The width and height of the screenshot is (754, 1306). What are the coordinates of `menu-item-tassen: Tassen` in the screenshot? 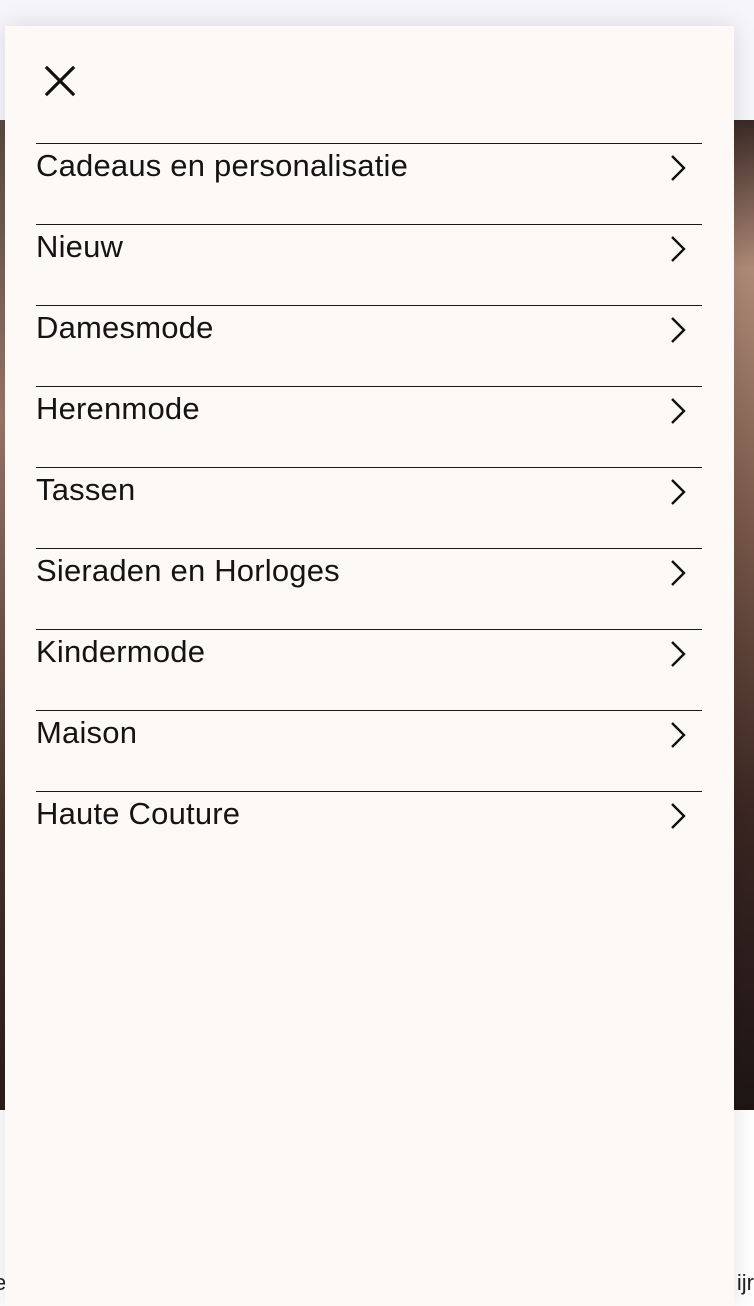 It's located at (369, 507).